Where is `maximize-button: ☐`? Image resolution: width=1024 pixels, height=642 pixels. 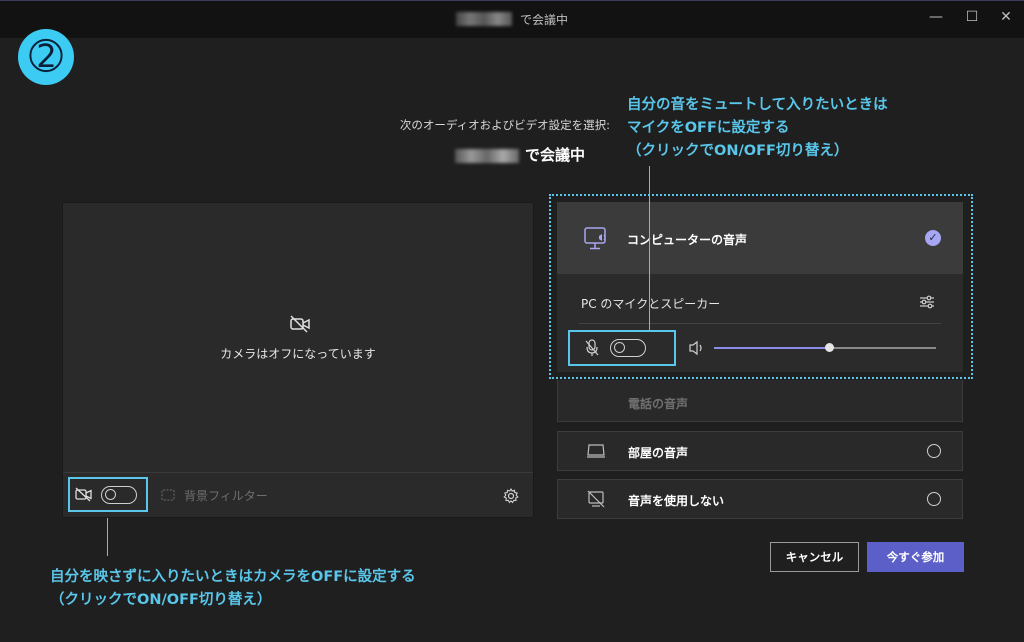 maximize-button: ☐ is located at coordinates (972, 17).